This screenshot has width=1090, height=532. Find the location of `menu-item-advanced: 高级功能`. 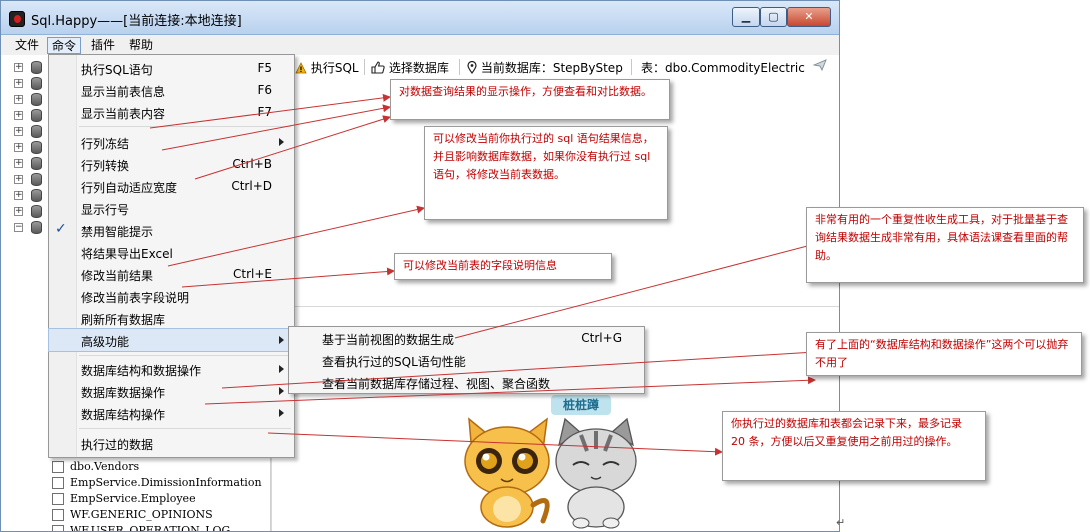

menu-item-advanced: 高级功能 is located at coordinates (171, 340).